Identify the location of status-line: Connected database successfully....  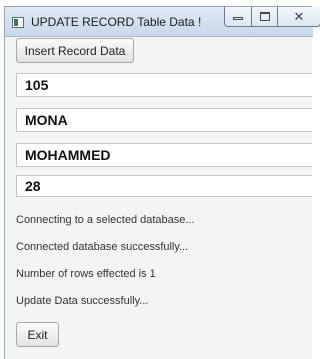
(102, 247).